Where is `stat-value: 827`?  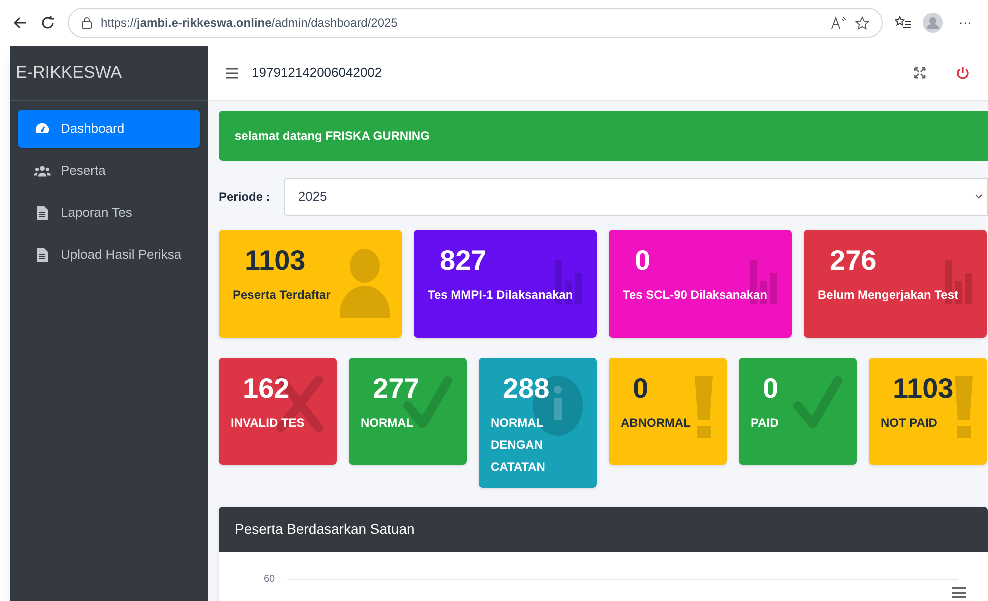
stat-value: 827 is located at coordinates (463, 261).